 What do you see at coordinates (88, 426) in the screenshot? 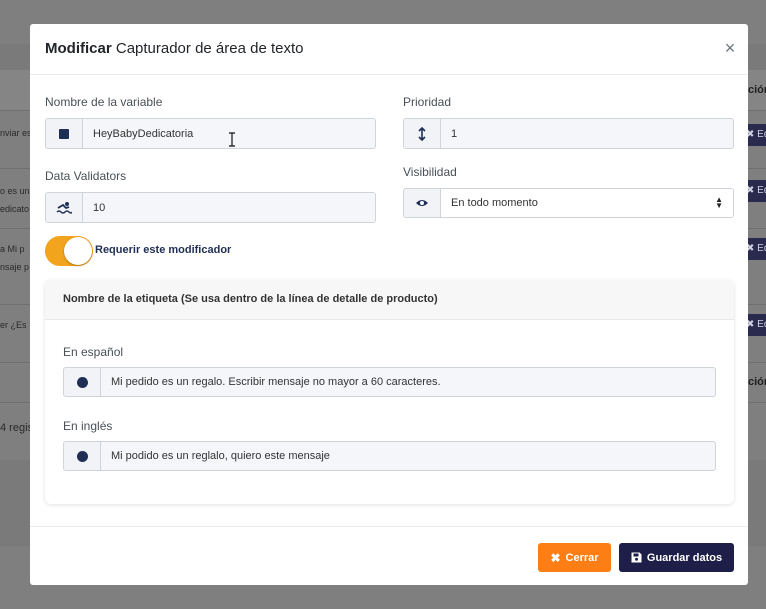
I see `english-label: En inglés` at bounding box center [88, 426].